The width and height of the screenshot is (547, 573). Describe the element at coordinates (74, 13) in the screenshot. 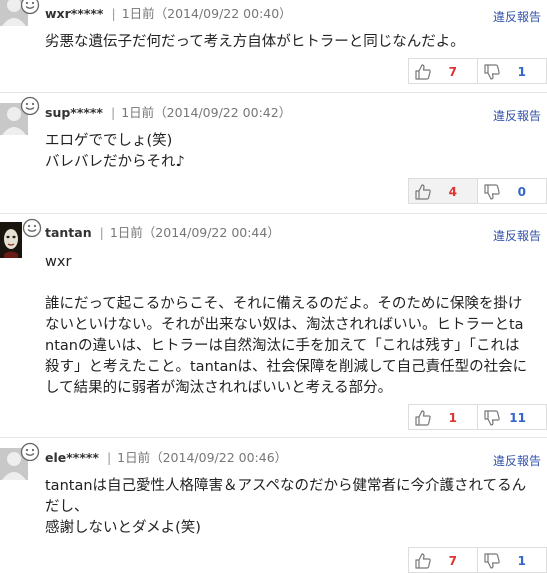

I see `username: wxr*****` at that location.